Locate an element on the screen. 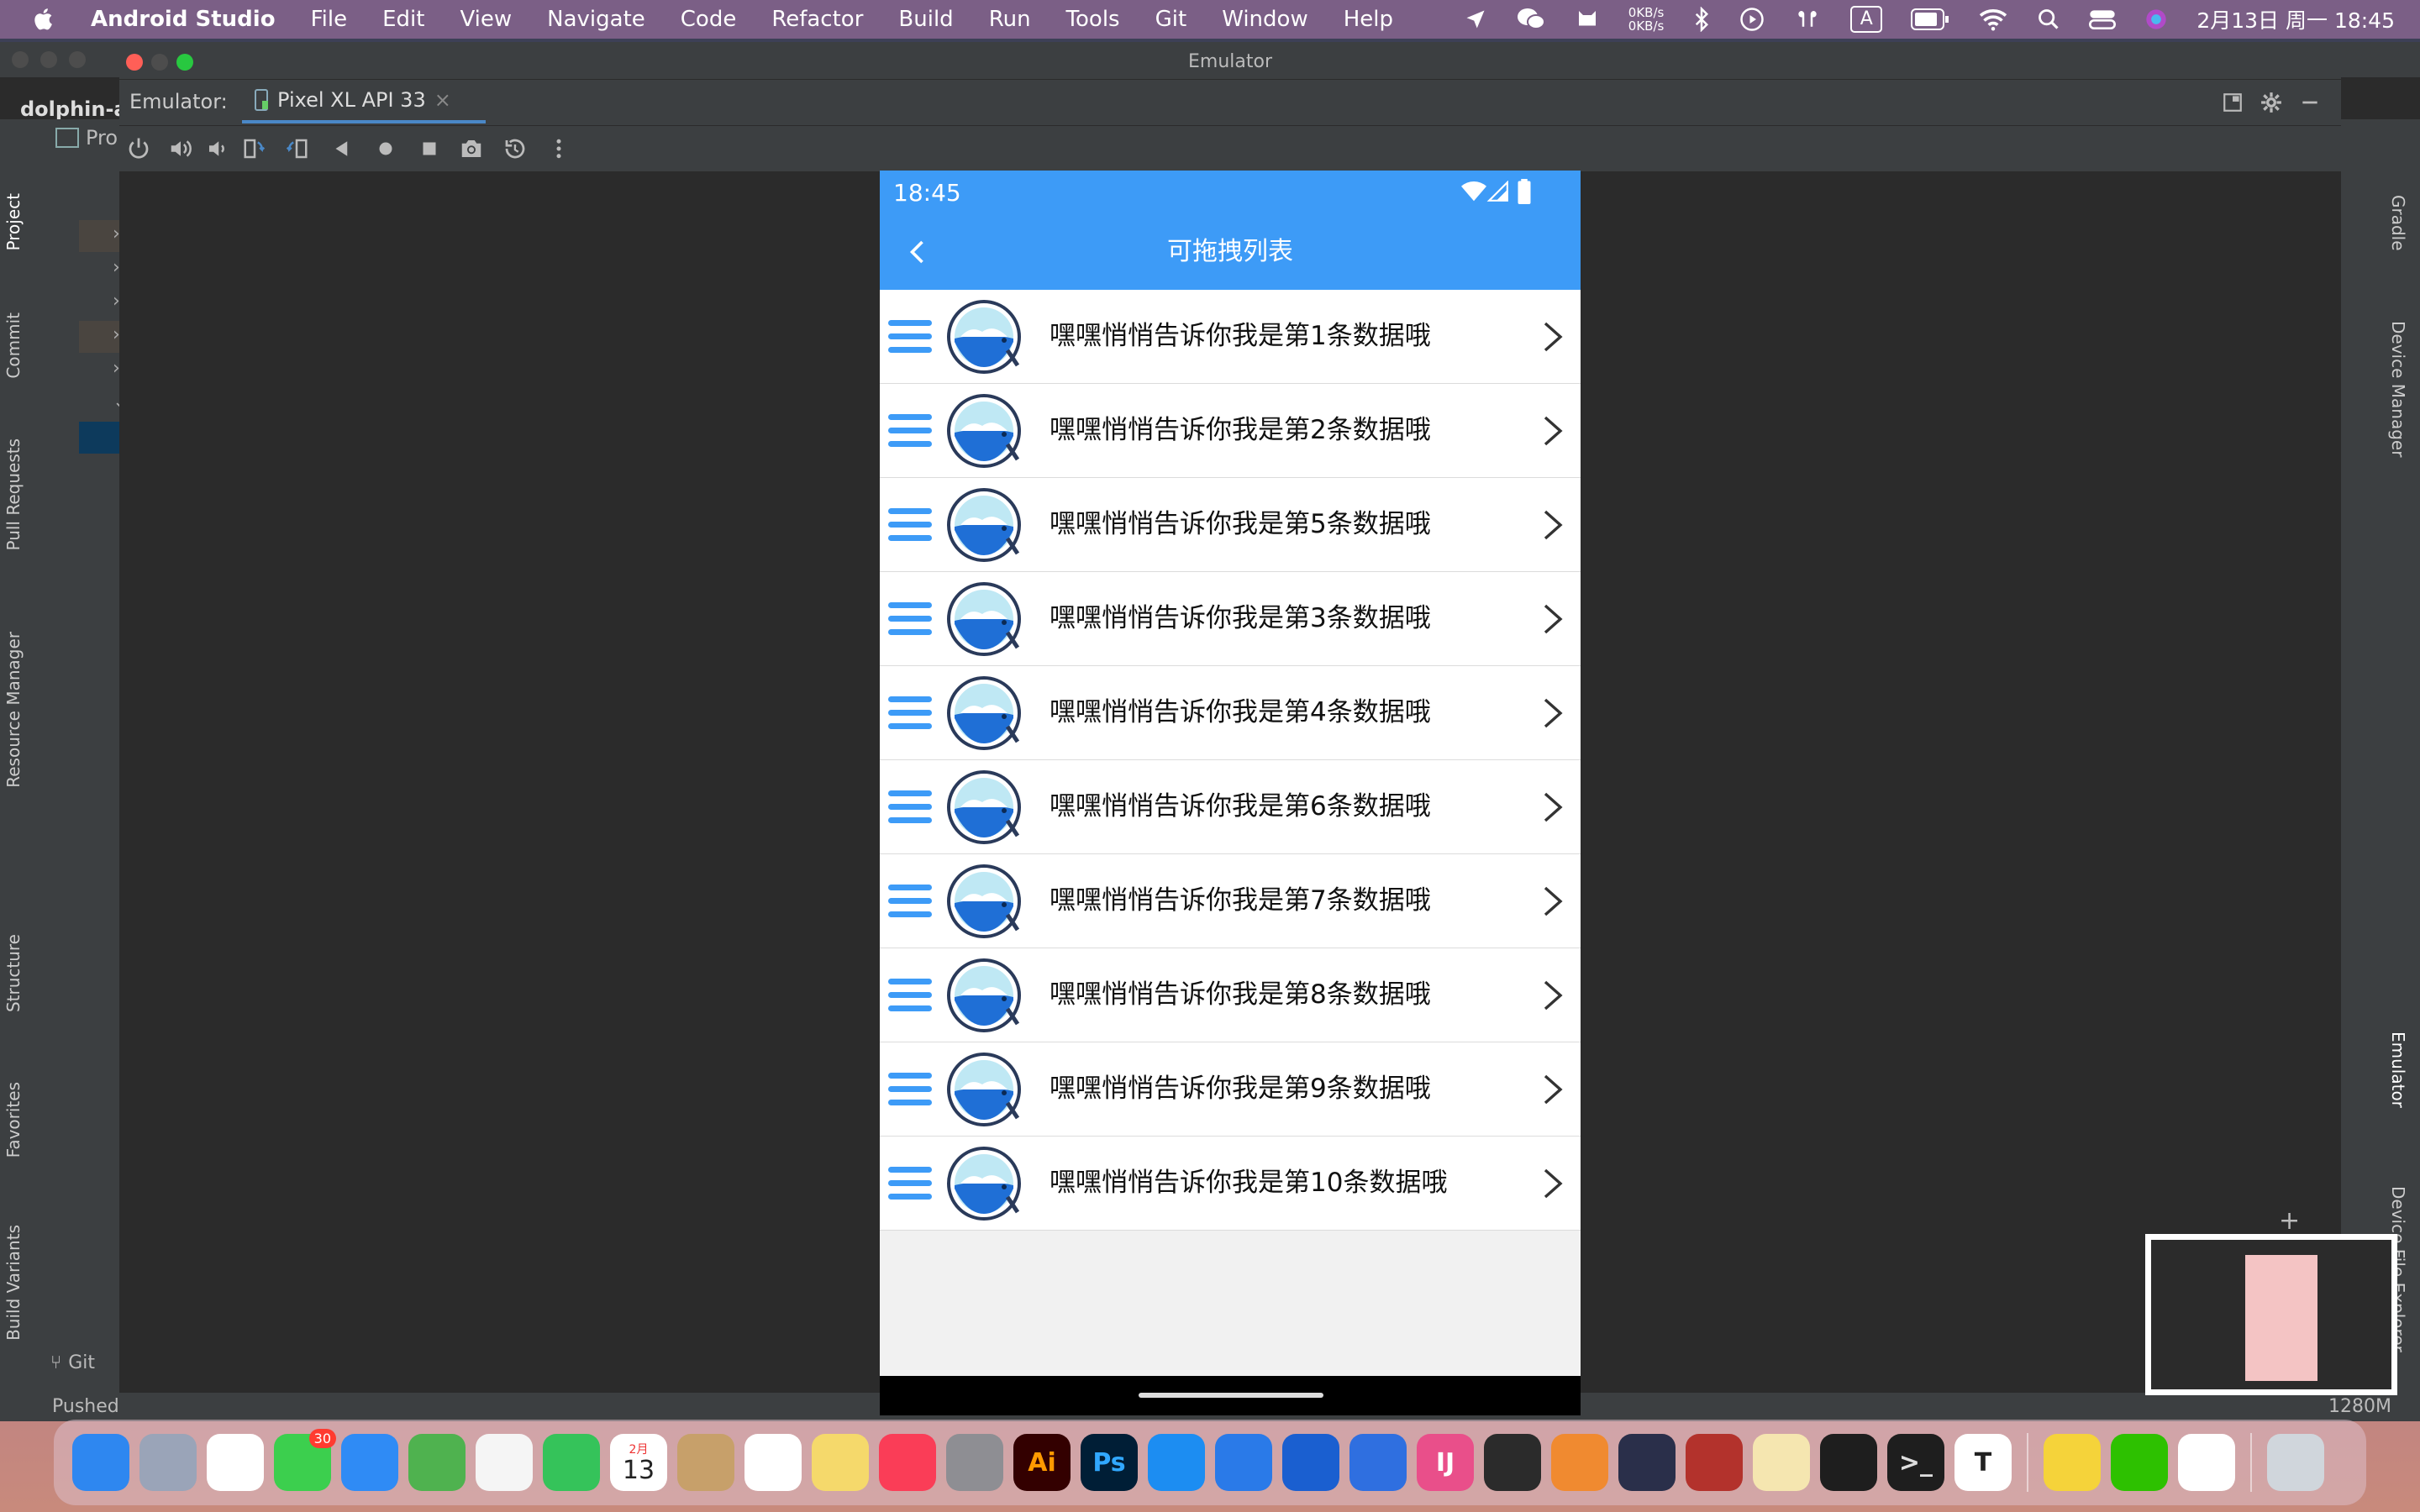 Image resolution: width=2420 pixels, height=1512 pixels. emulator-zoom-light is located at coordinates (184, 62).